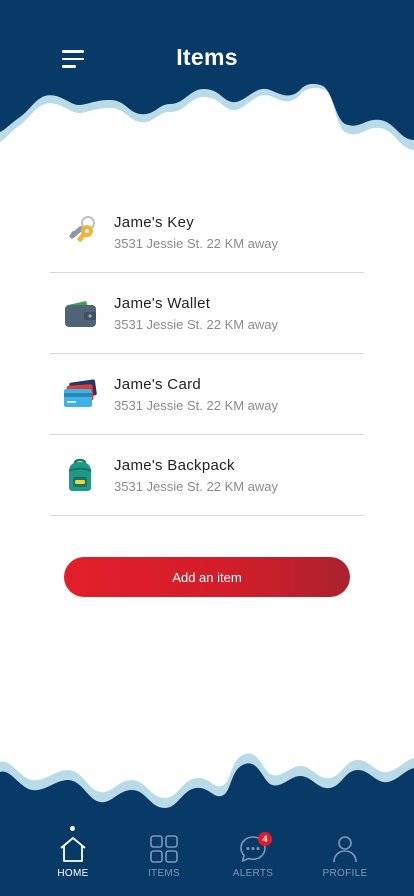  Describe the element at coordinates (154, 222) in the screenshot. I see `item-name: Jame's Key` at that location.